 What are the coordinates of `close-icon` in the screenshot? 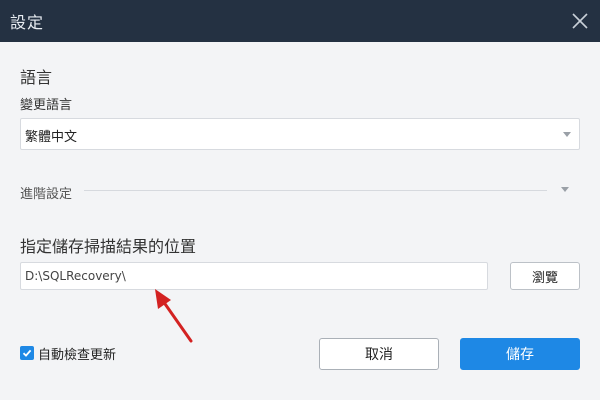 It's located at (580, 21).